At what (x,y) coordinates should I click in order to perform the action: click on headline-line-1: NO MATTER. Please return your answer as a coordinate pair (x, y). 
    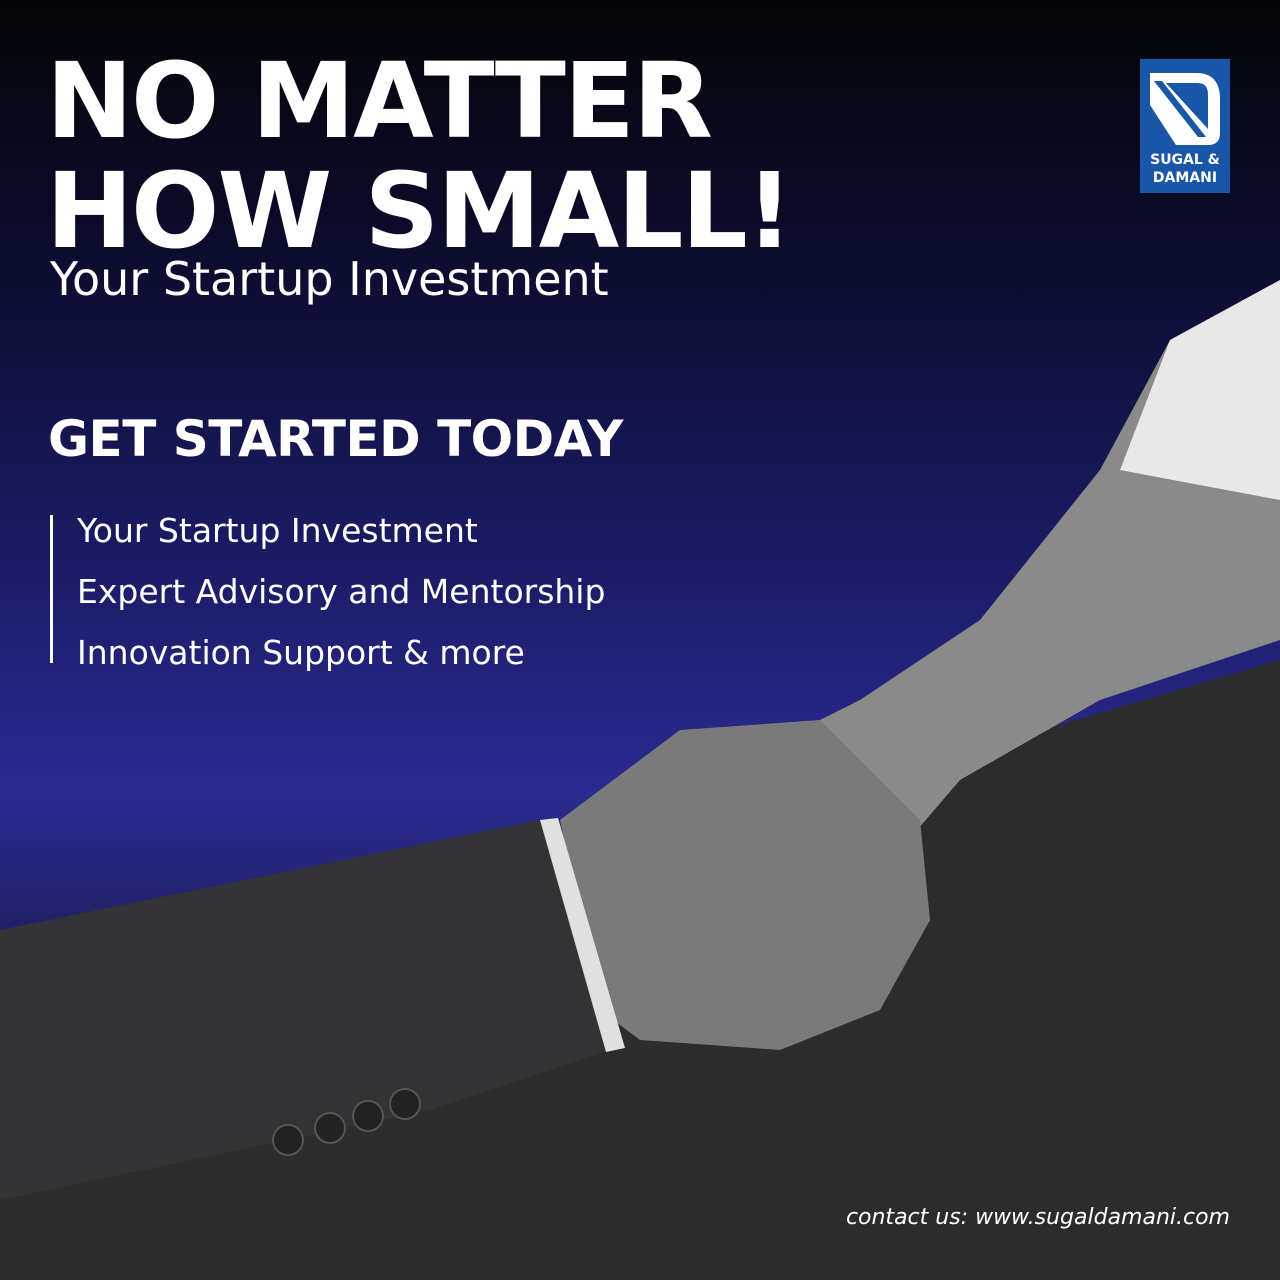
    Looking at the image, I should click on (379, 101).